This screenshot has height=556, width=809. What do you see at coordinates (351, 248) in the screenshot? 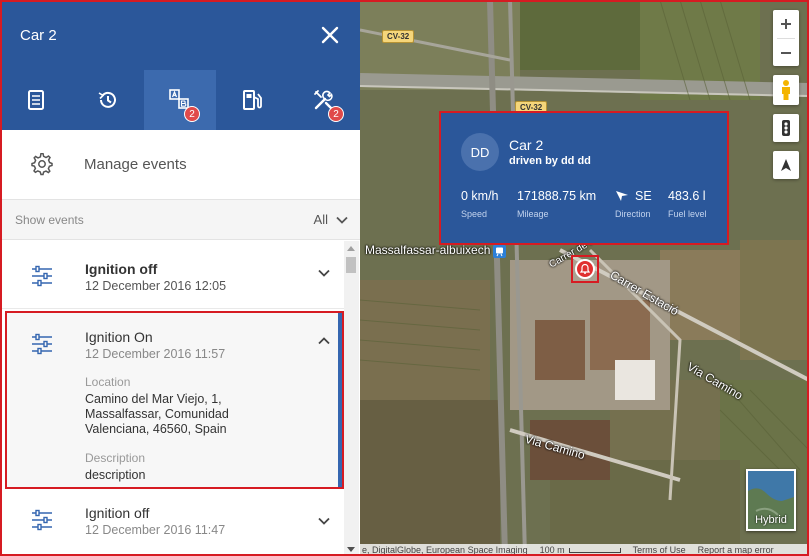
I see `scroll-up-arrow` at bounding box center [351, 248].